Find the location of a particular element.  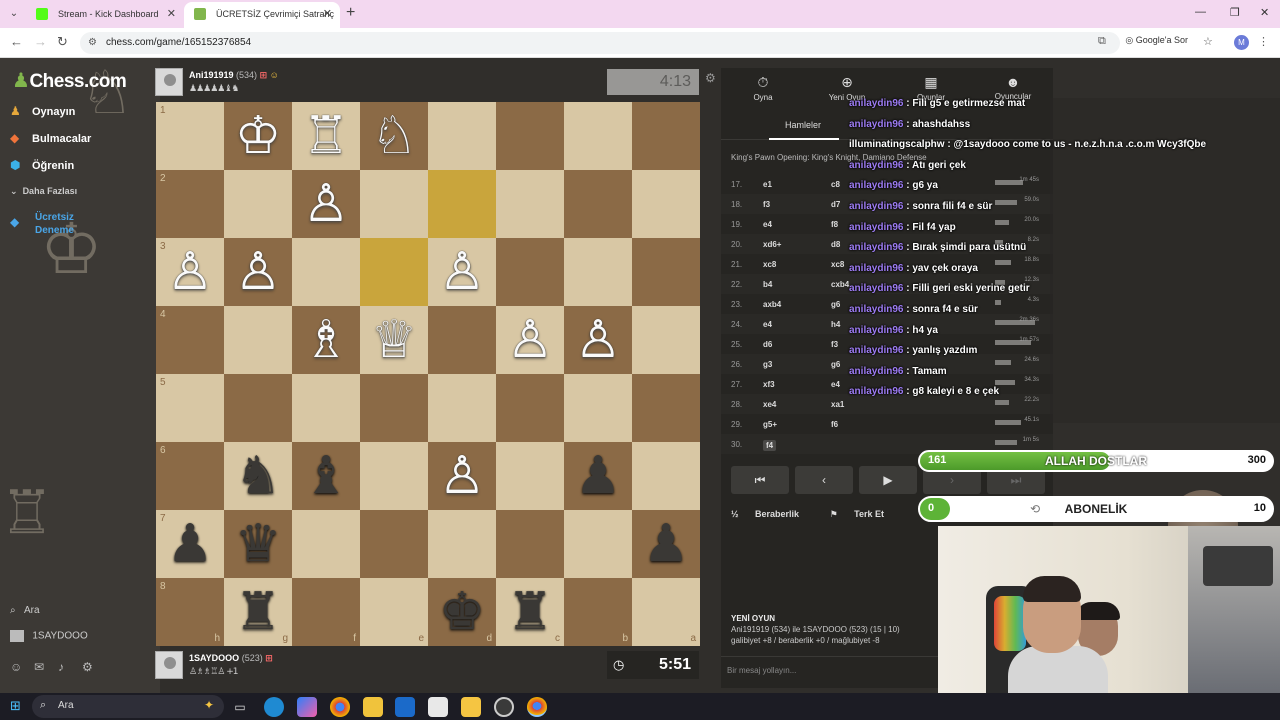

address-bar: ⚙ chess.com/game/165152376854 is located at coordinates (600, 43).